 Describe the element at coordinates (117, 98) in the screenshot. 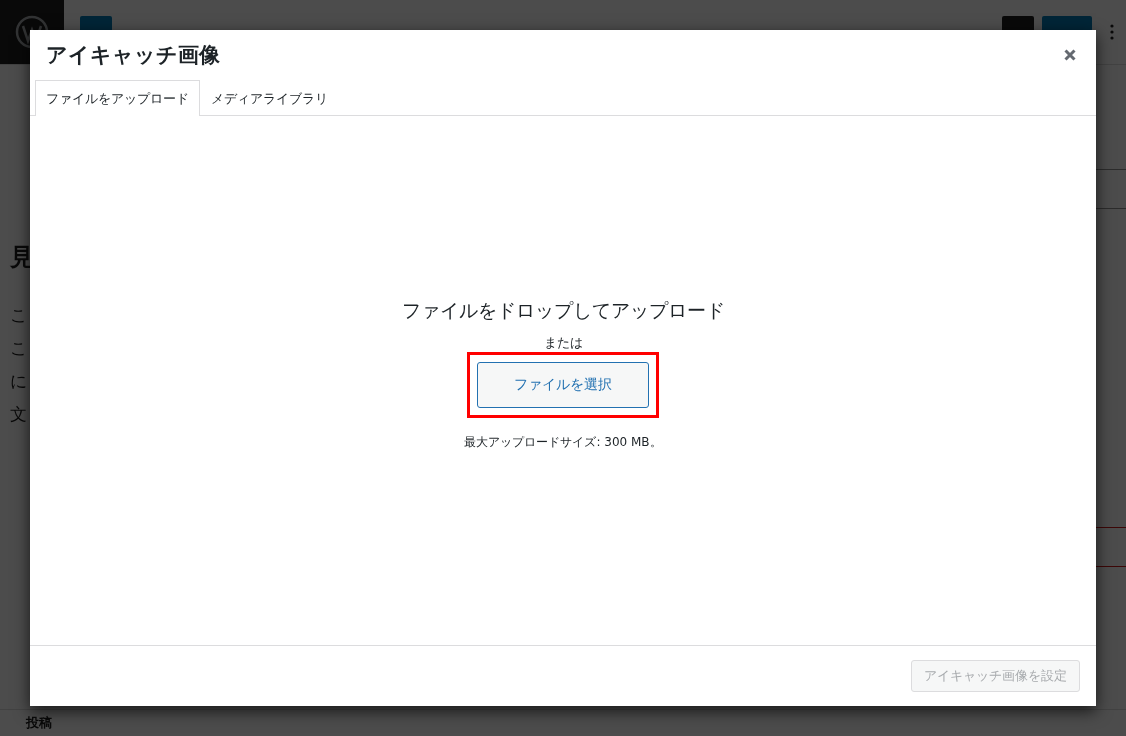

I see `tab: ファイルをアップロード` at that location.